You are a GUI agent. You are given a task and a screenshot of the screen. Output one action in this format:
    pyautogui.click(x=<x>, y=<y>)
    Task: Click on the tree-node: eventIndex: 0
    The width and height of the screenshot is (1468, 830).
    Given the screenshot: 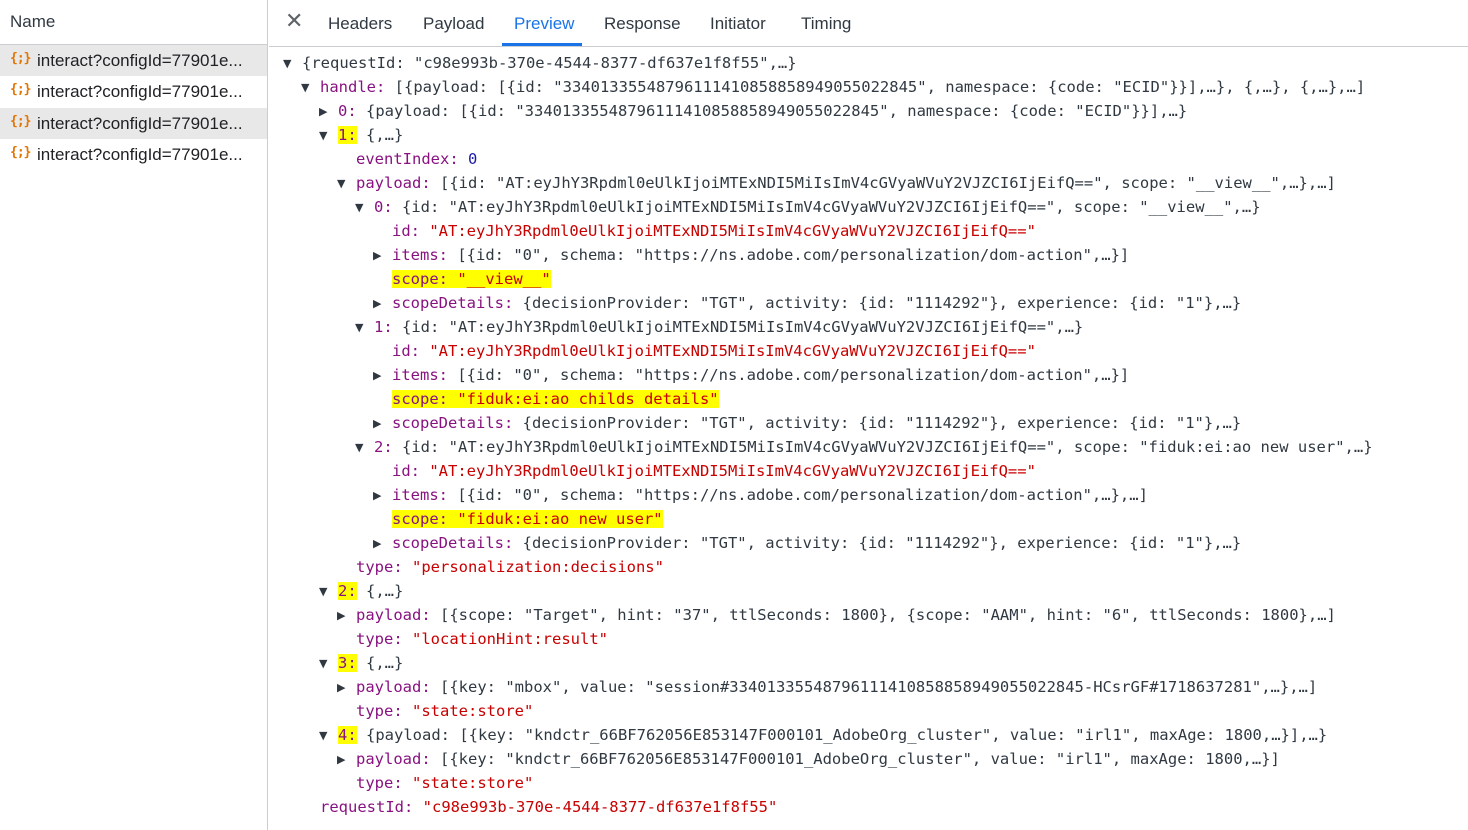 What is the action you would take?
    pyautogui.click(x=416, y=159)
    